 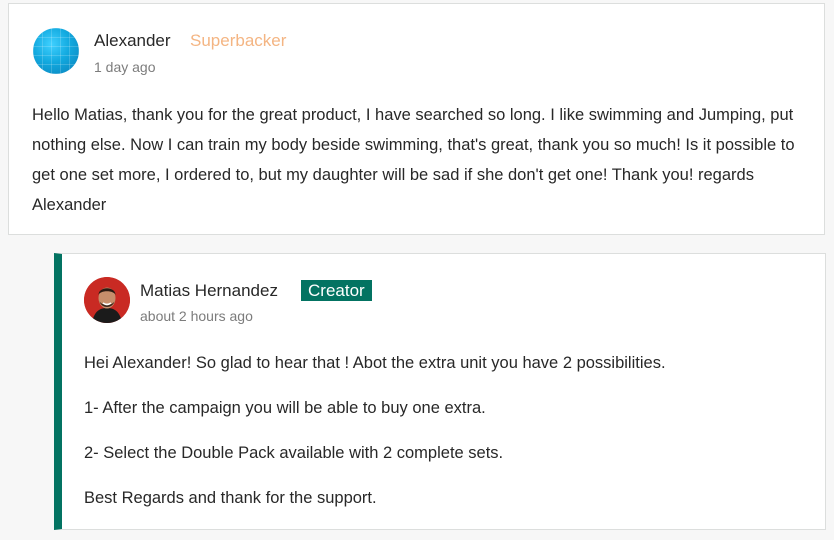 What do you see at coordinates (336, 290) in the screenshot?
I see `creator-badge: Creator` at bounding box center [336, 290].